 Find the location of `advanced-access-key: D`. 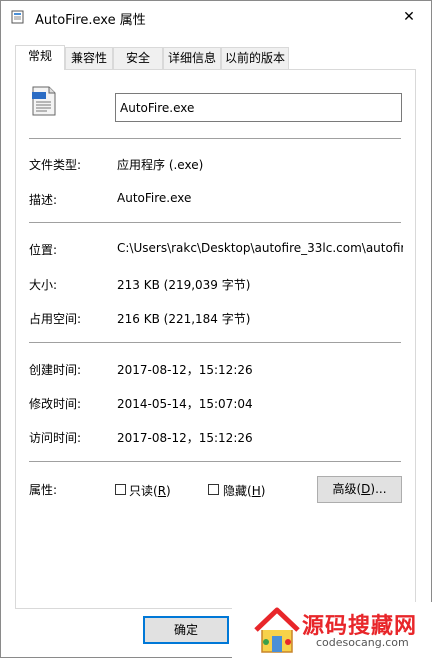

advanced-access-key: D is located at coordinates (366, 489).